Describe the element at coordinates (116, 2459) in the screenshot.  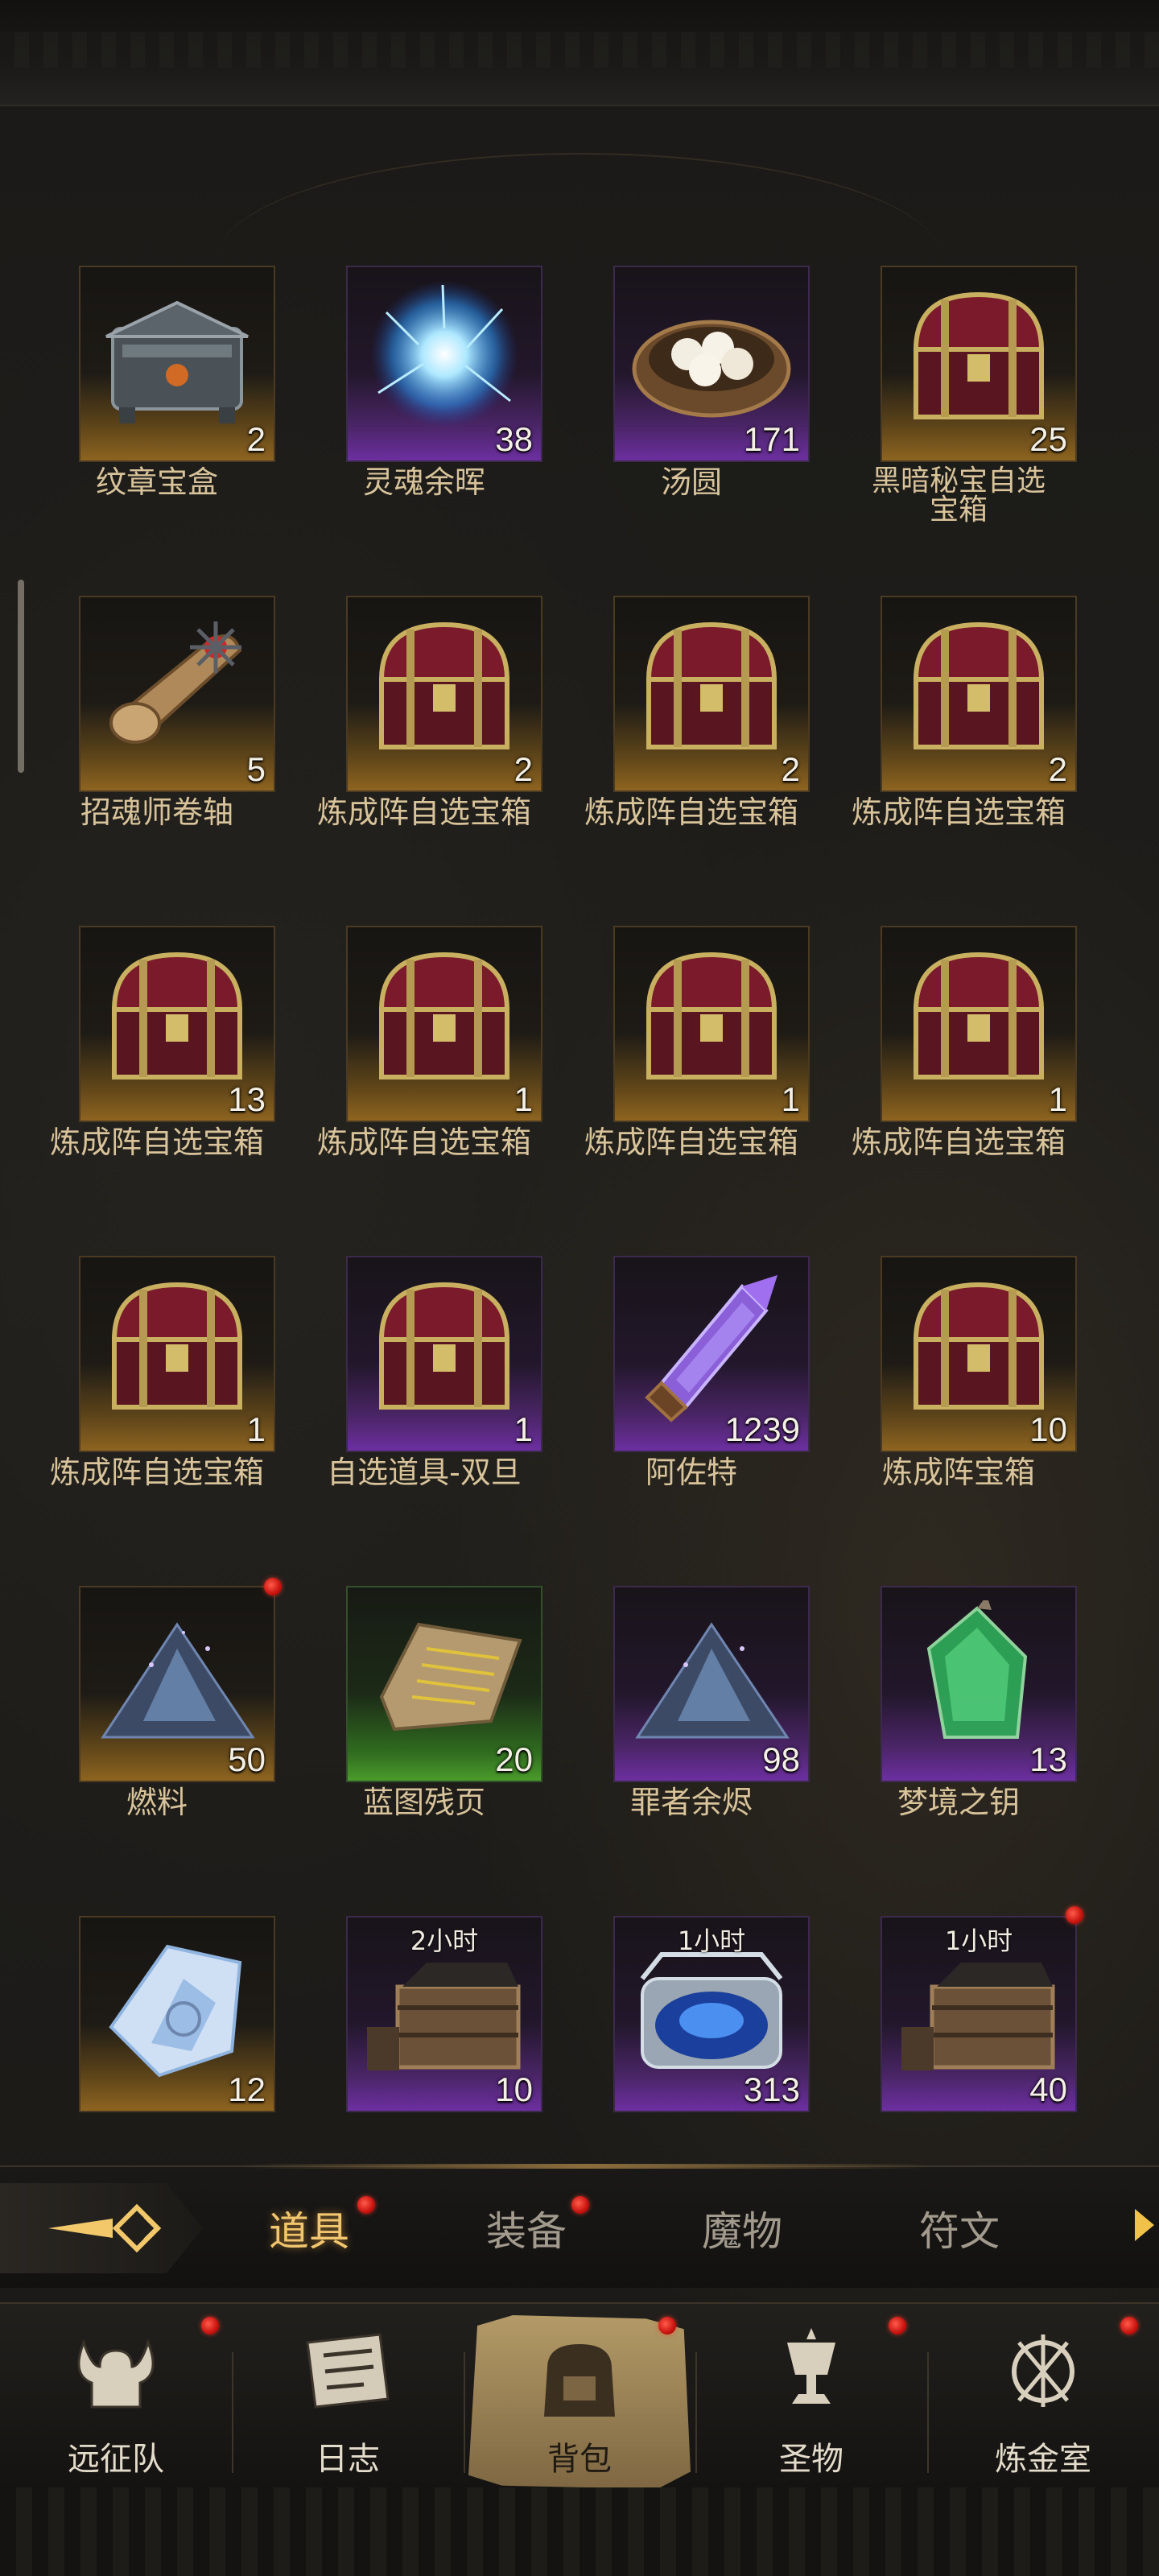
I see `nav-label: 远征队` at that location.